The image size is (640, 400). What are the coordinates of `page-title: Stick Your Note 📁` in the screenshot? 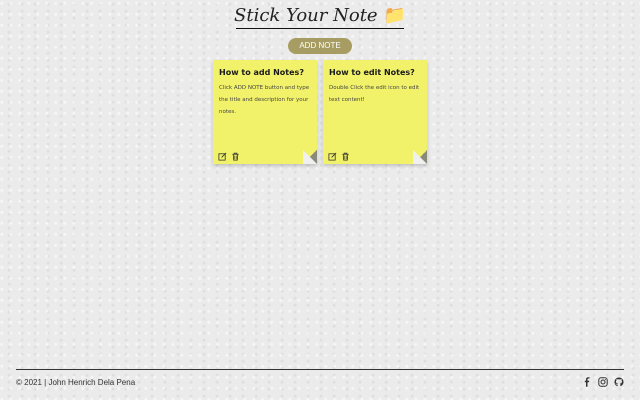 It's located at (320, 15).